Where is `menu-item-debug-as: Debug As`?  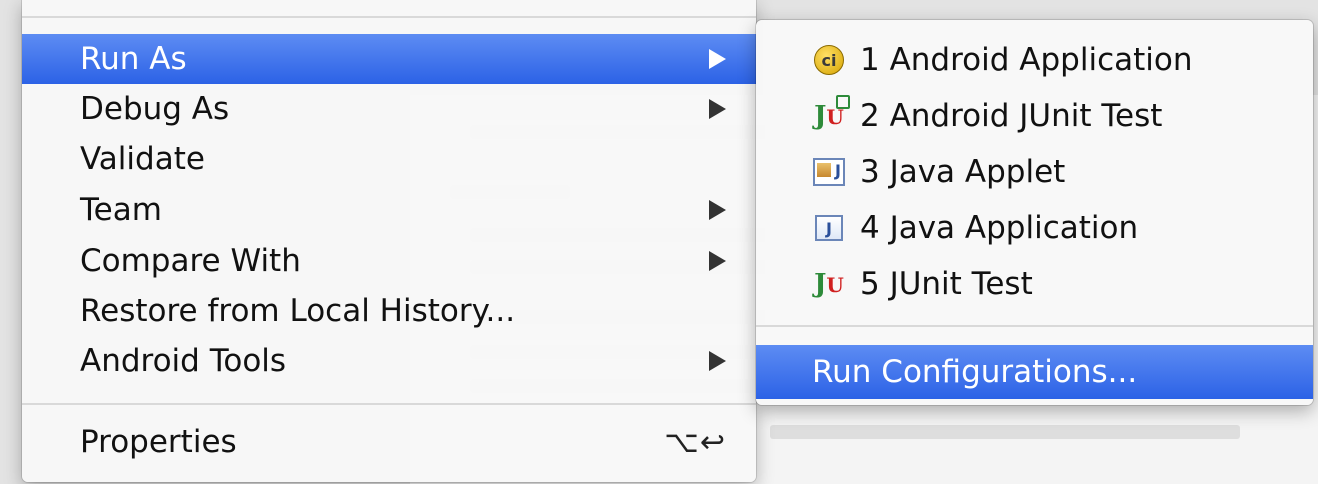
menu-item-debug-as: Debug As is located at coordinates (389, 109).